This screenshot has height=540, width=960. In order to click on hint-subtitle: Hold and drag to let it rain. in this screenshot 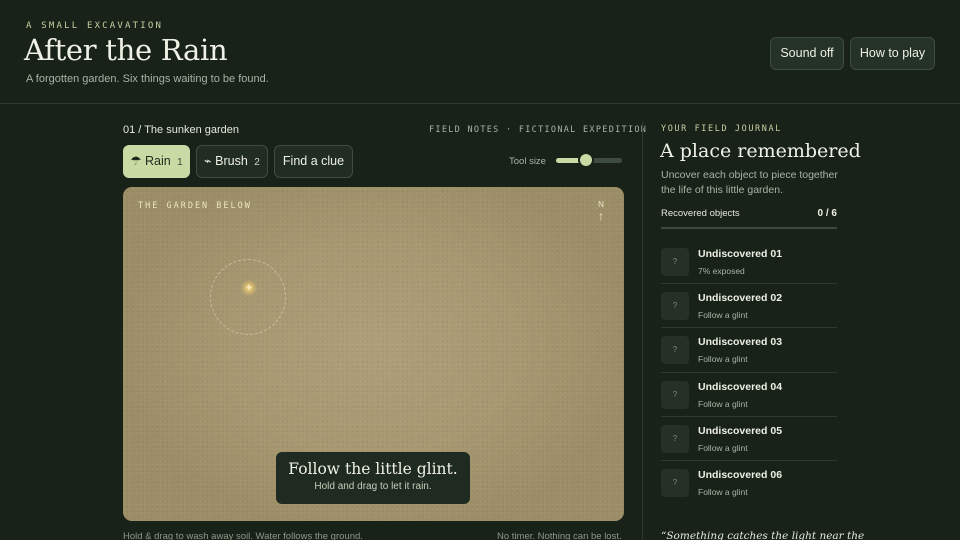, I will do `click(373, 486)`.